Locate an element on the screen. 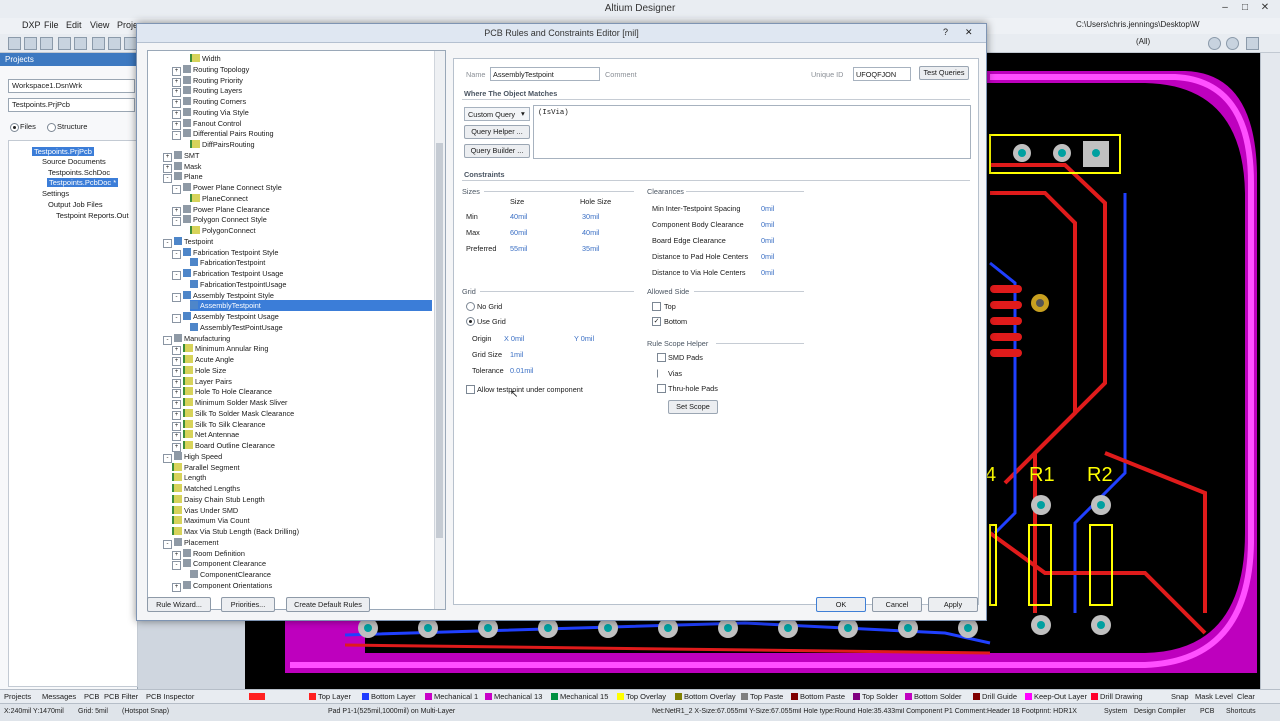 The height and width of the screenshot is (721, 1280). right-panel-strip is located at coordinates (1270, 371).